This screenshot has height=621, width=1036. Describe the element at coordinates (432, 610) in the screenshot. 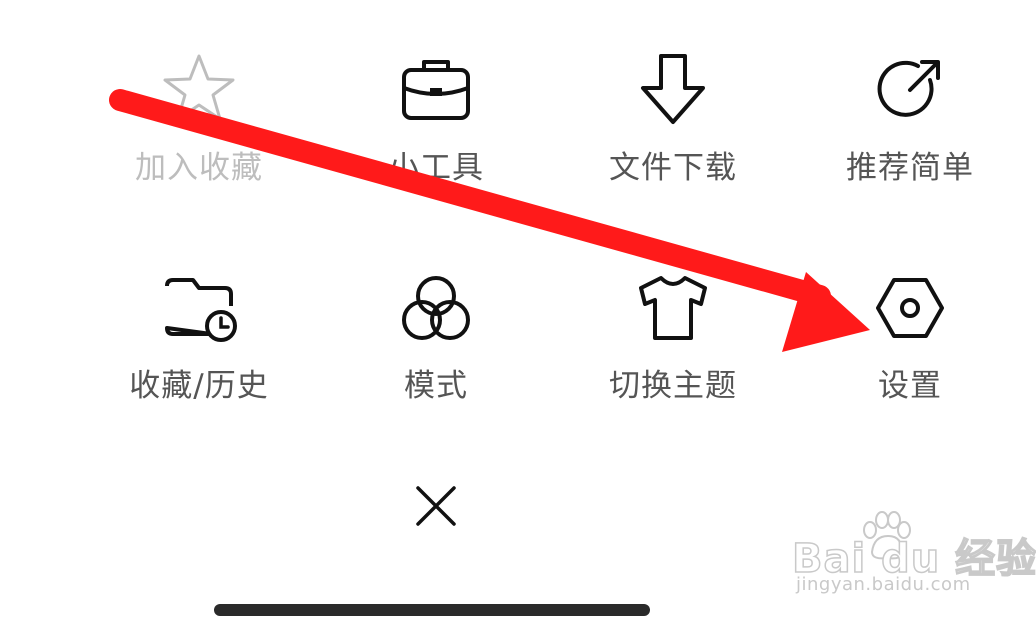

I see `home-indicator` at that location.